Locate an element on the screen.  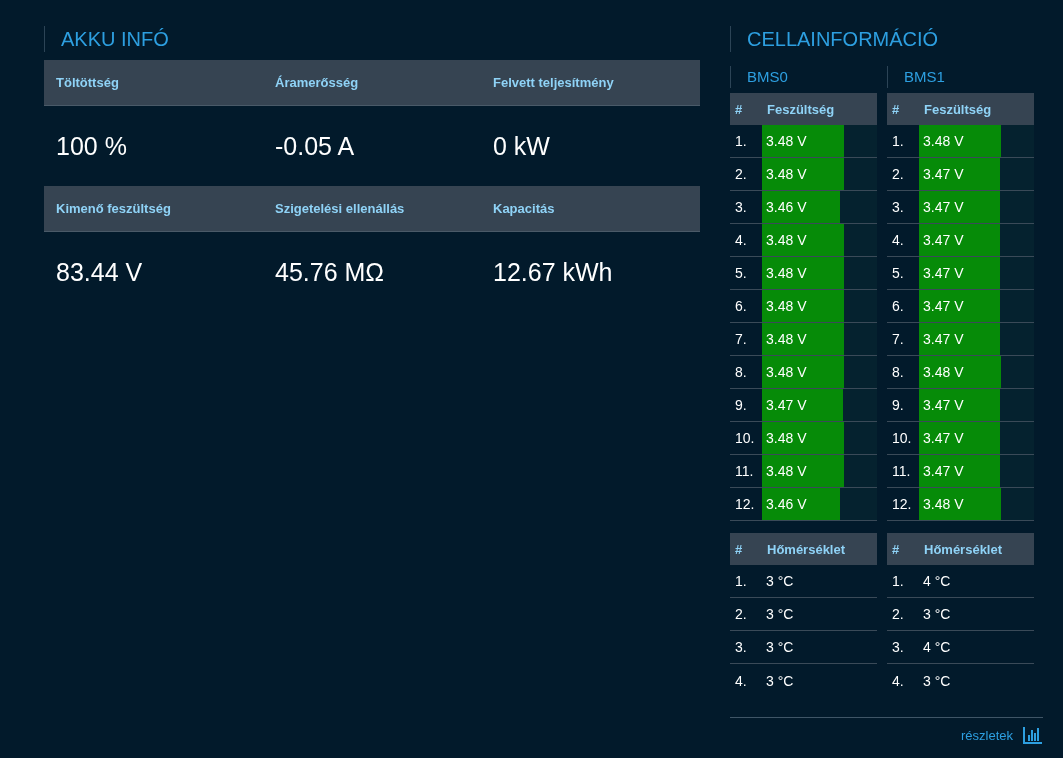
column-header: Áramerősség is located at coordinates (317, 82).